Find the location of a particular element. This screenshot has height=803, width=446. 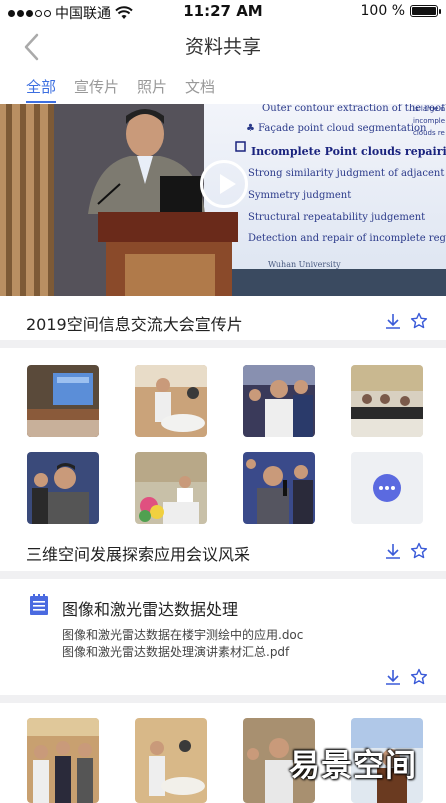

document-actions is located at coordinates (406, 677).